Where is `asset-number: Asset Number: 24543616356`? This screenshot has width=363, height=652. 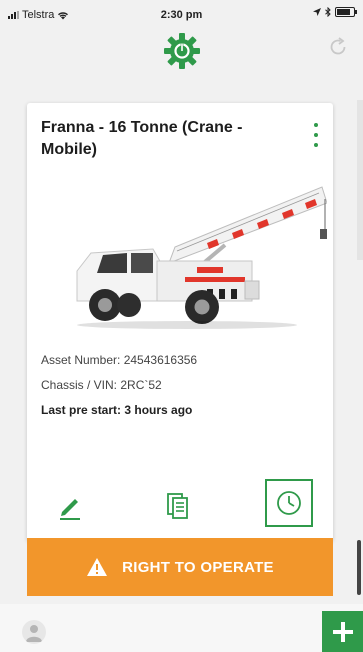
asset-number: Asset Number: 24543616356 is located at coordinates (119, 360).